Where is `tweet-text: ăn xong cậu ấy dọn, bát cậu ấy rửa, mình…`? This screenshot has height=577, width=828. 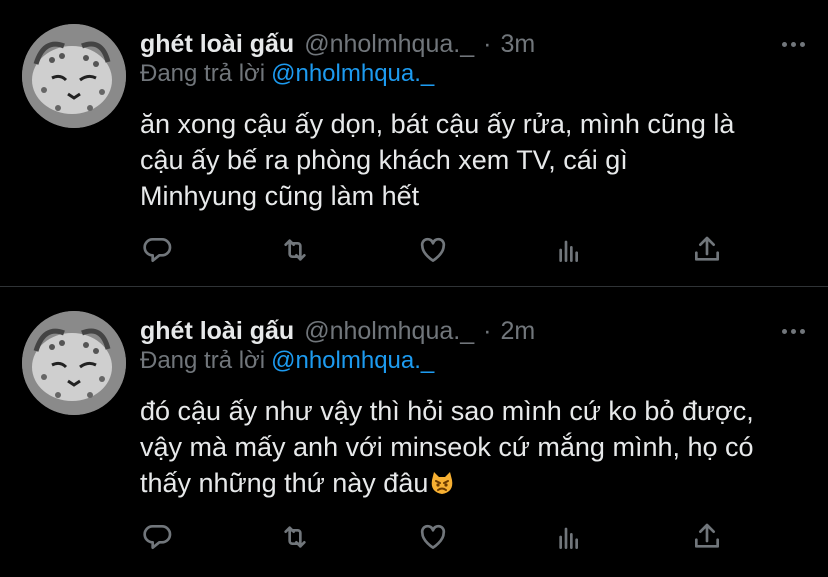 tweet-text: ăn xong cậu ấy dọn, bát cậu ấy rửa, mình… is located at coordinates (437, 160).